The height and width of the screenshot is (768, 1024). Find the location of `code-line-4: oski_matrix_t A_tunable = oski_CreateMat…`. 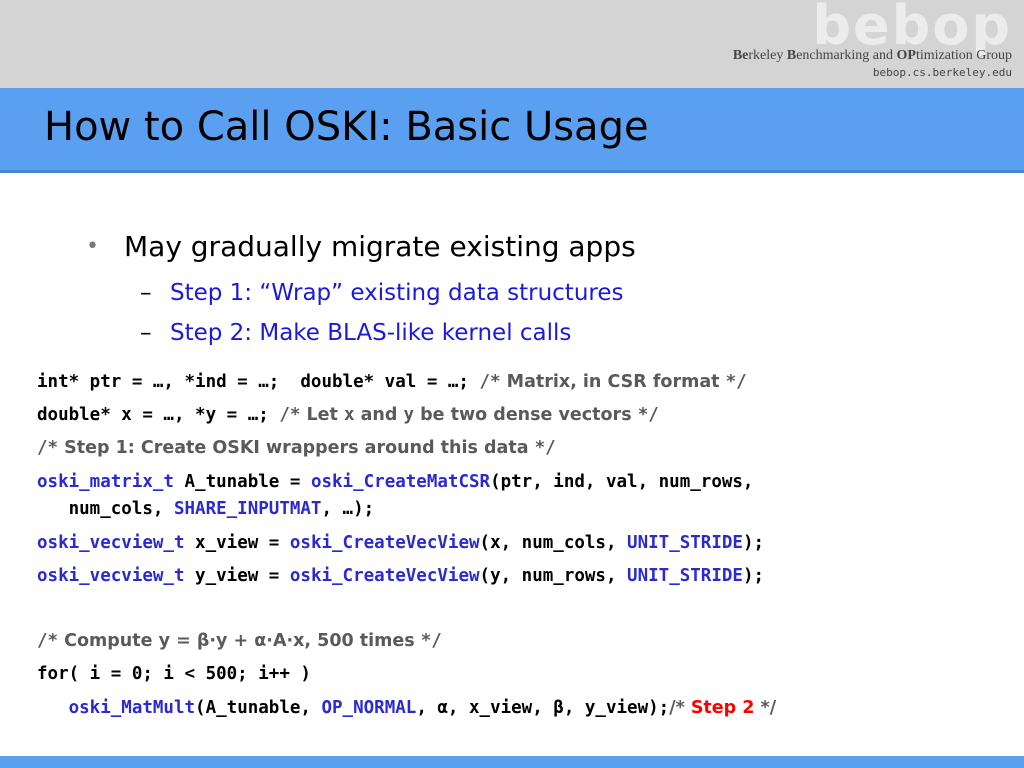

code-line-4: oski_matrix_t A_tunable = oski_CreateMat… is located at coordinates (395, 482).